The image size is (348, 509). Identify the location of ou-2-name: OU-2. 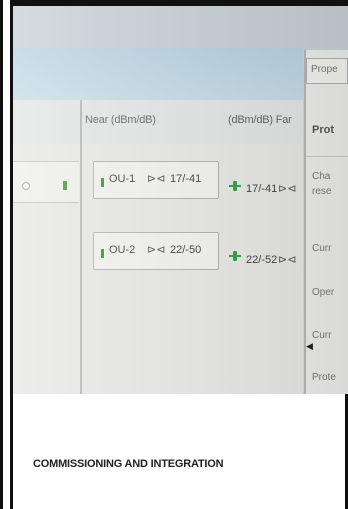
(122, 250).